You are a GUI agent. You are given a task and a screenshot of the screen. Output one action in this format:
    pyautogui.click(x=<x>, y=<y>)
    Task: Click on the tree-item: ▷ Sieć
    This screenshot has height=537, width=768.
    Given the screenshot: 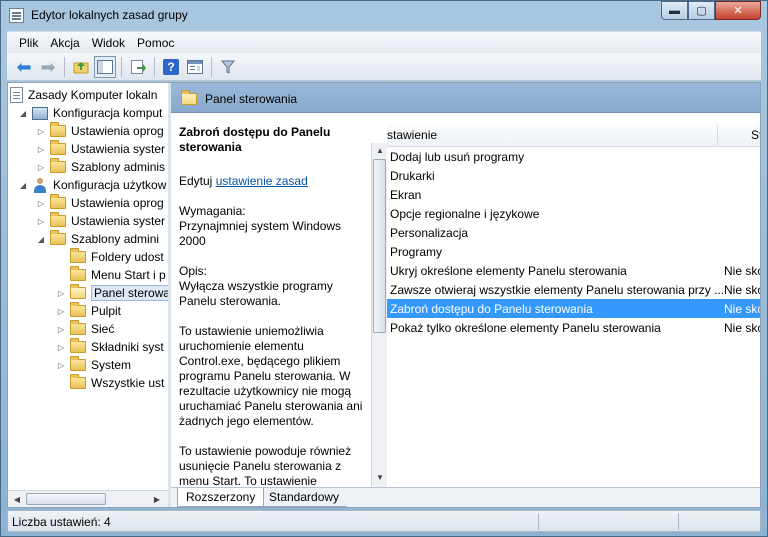 What is the action you would take?
    pyautogui.click(x=85, y=329)
    